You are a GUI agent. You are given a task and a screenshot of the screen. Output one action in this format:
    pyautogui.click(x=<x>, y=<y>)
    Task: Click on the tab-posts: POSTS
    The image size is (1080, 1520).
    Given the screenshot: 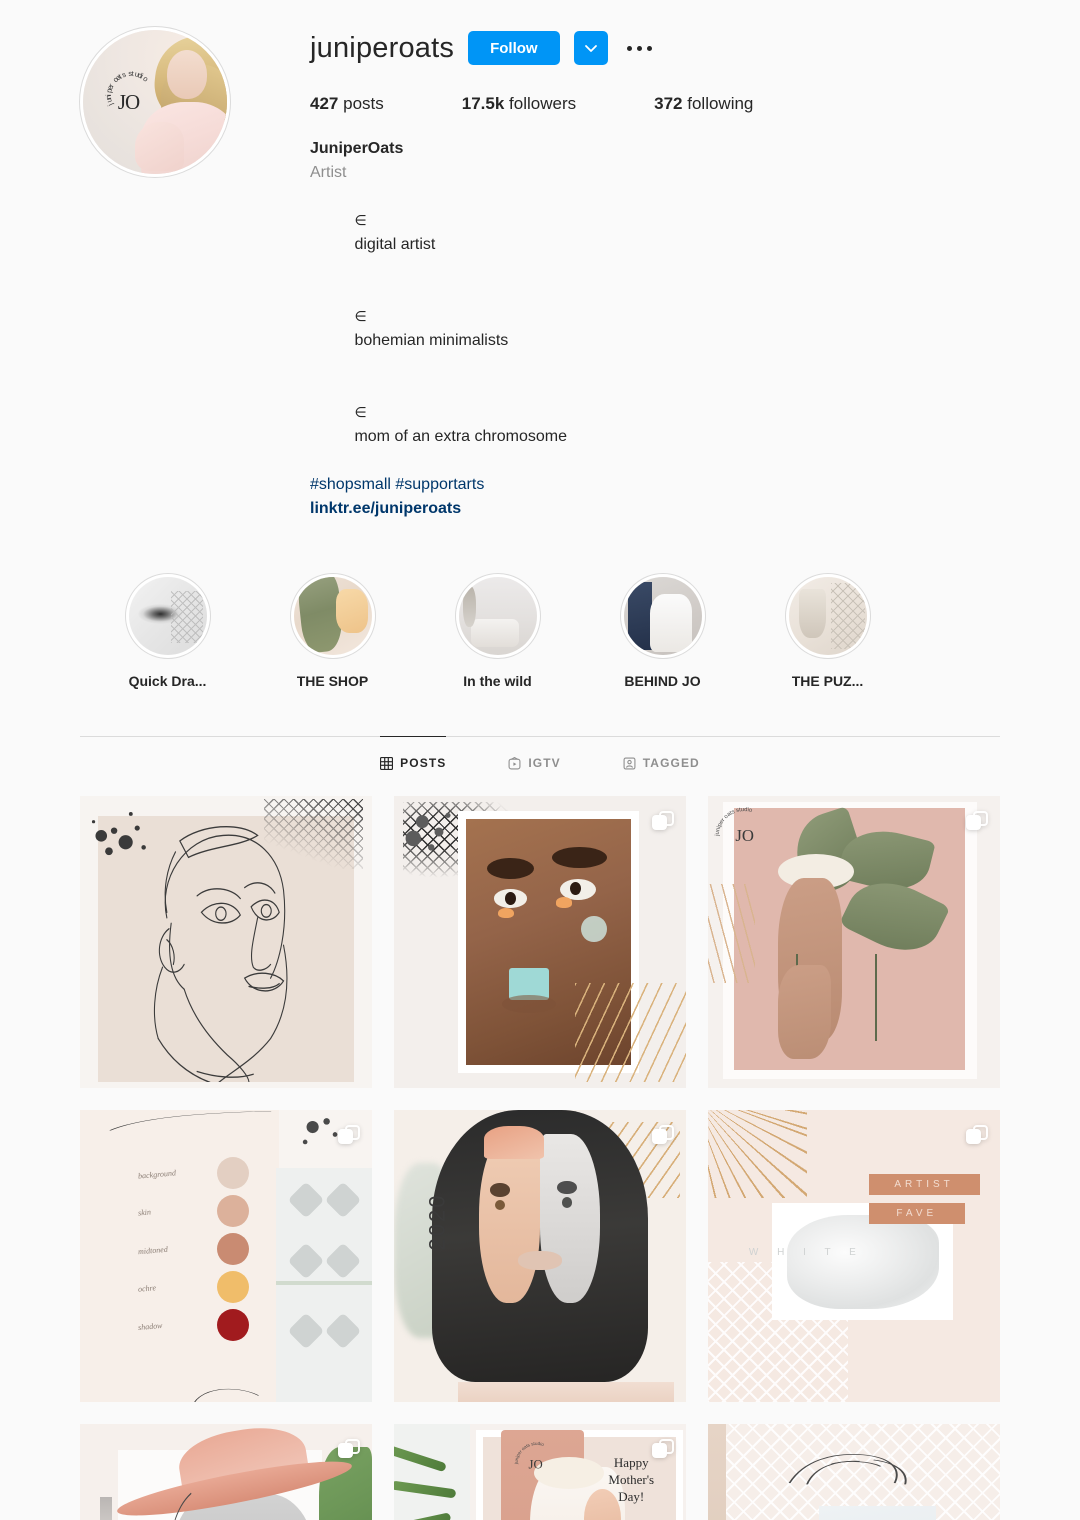 What is the action you would take?
    pyautogui.click(x=413, y=762)
    